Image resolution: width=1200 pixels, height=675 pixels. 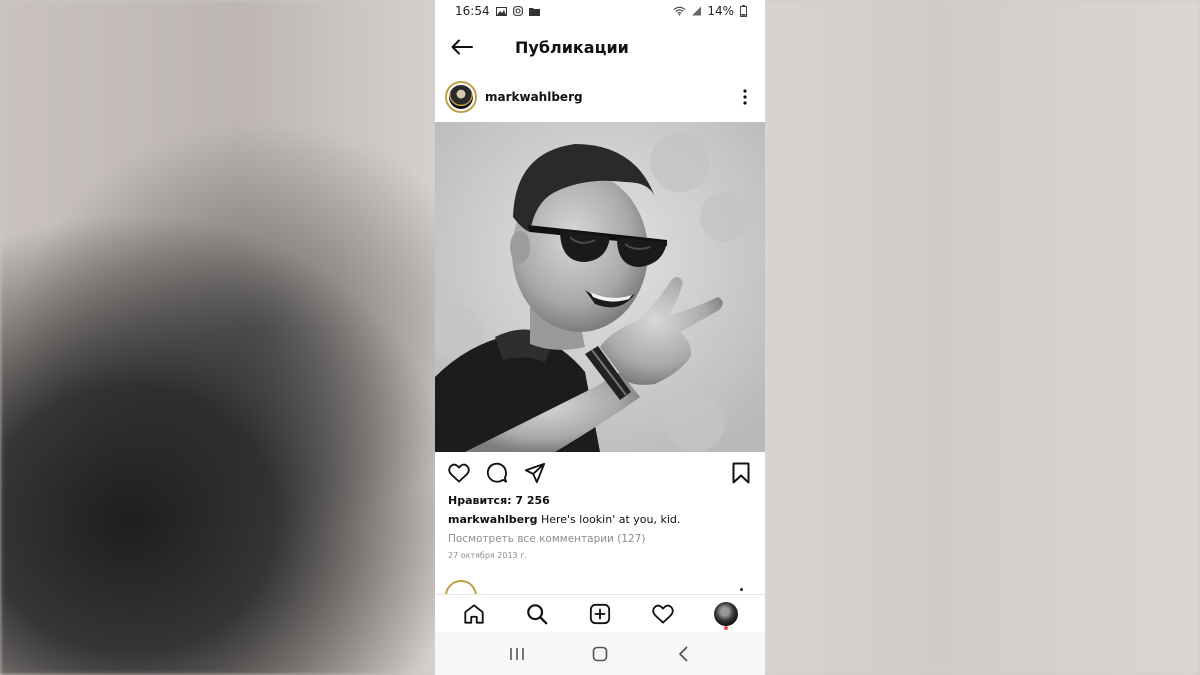 What do you see at coordinates (600, 97) in the screenshot?
I see `post-header: markwahlberg` at bounding box center [600, 97].